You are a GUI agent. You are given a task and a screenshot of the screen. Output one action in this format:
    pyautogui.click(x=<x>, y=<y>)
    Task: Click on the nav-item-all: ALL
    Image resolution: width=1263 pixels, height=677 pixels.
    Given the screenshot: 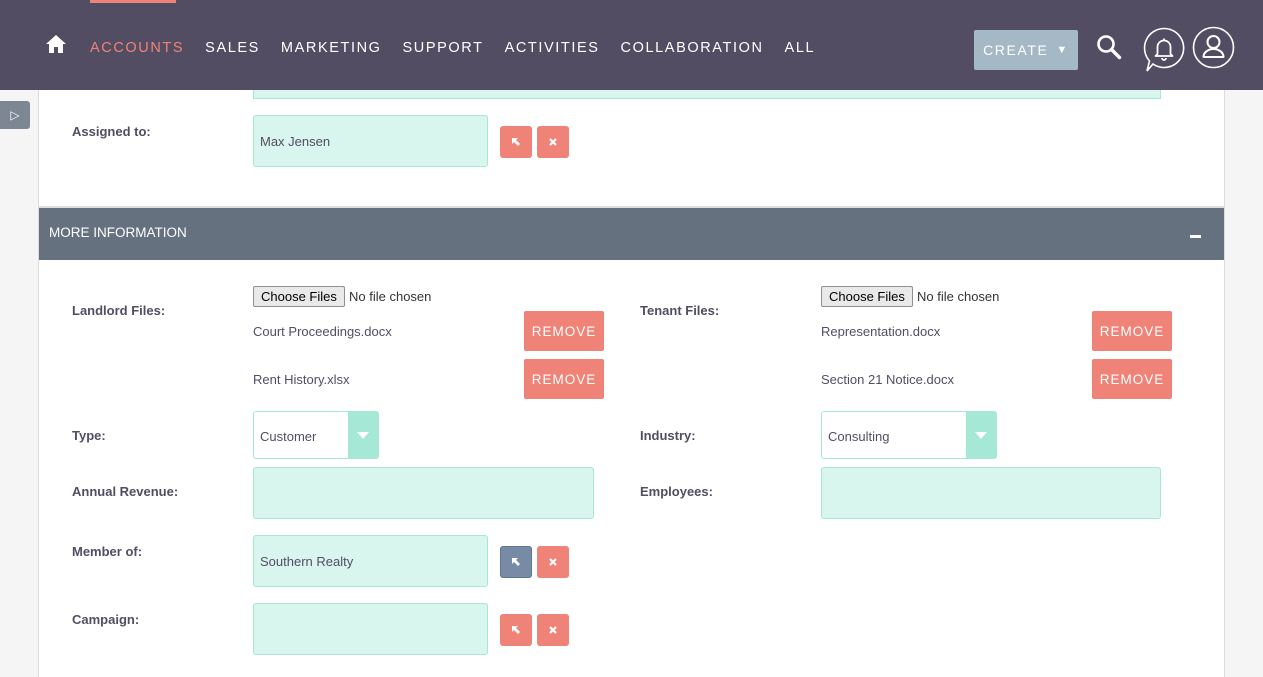 What is the action you would take?
    pyautogui.click(x=800, y=48)
    